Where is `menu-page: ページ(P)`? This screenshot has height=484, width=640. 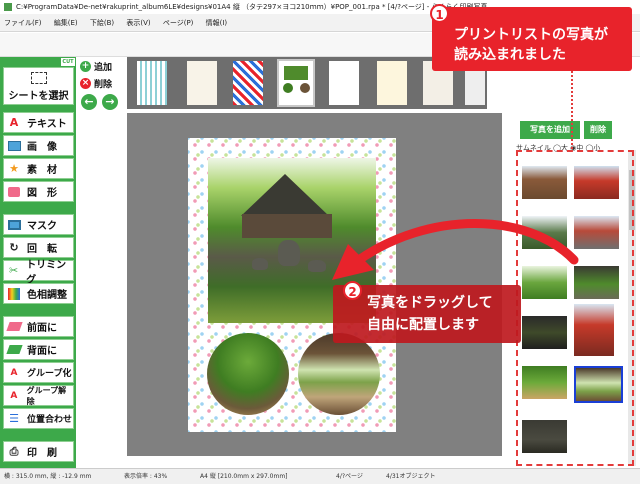
menu-page: ページ(P) is located at coordinates (178, 23).